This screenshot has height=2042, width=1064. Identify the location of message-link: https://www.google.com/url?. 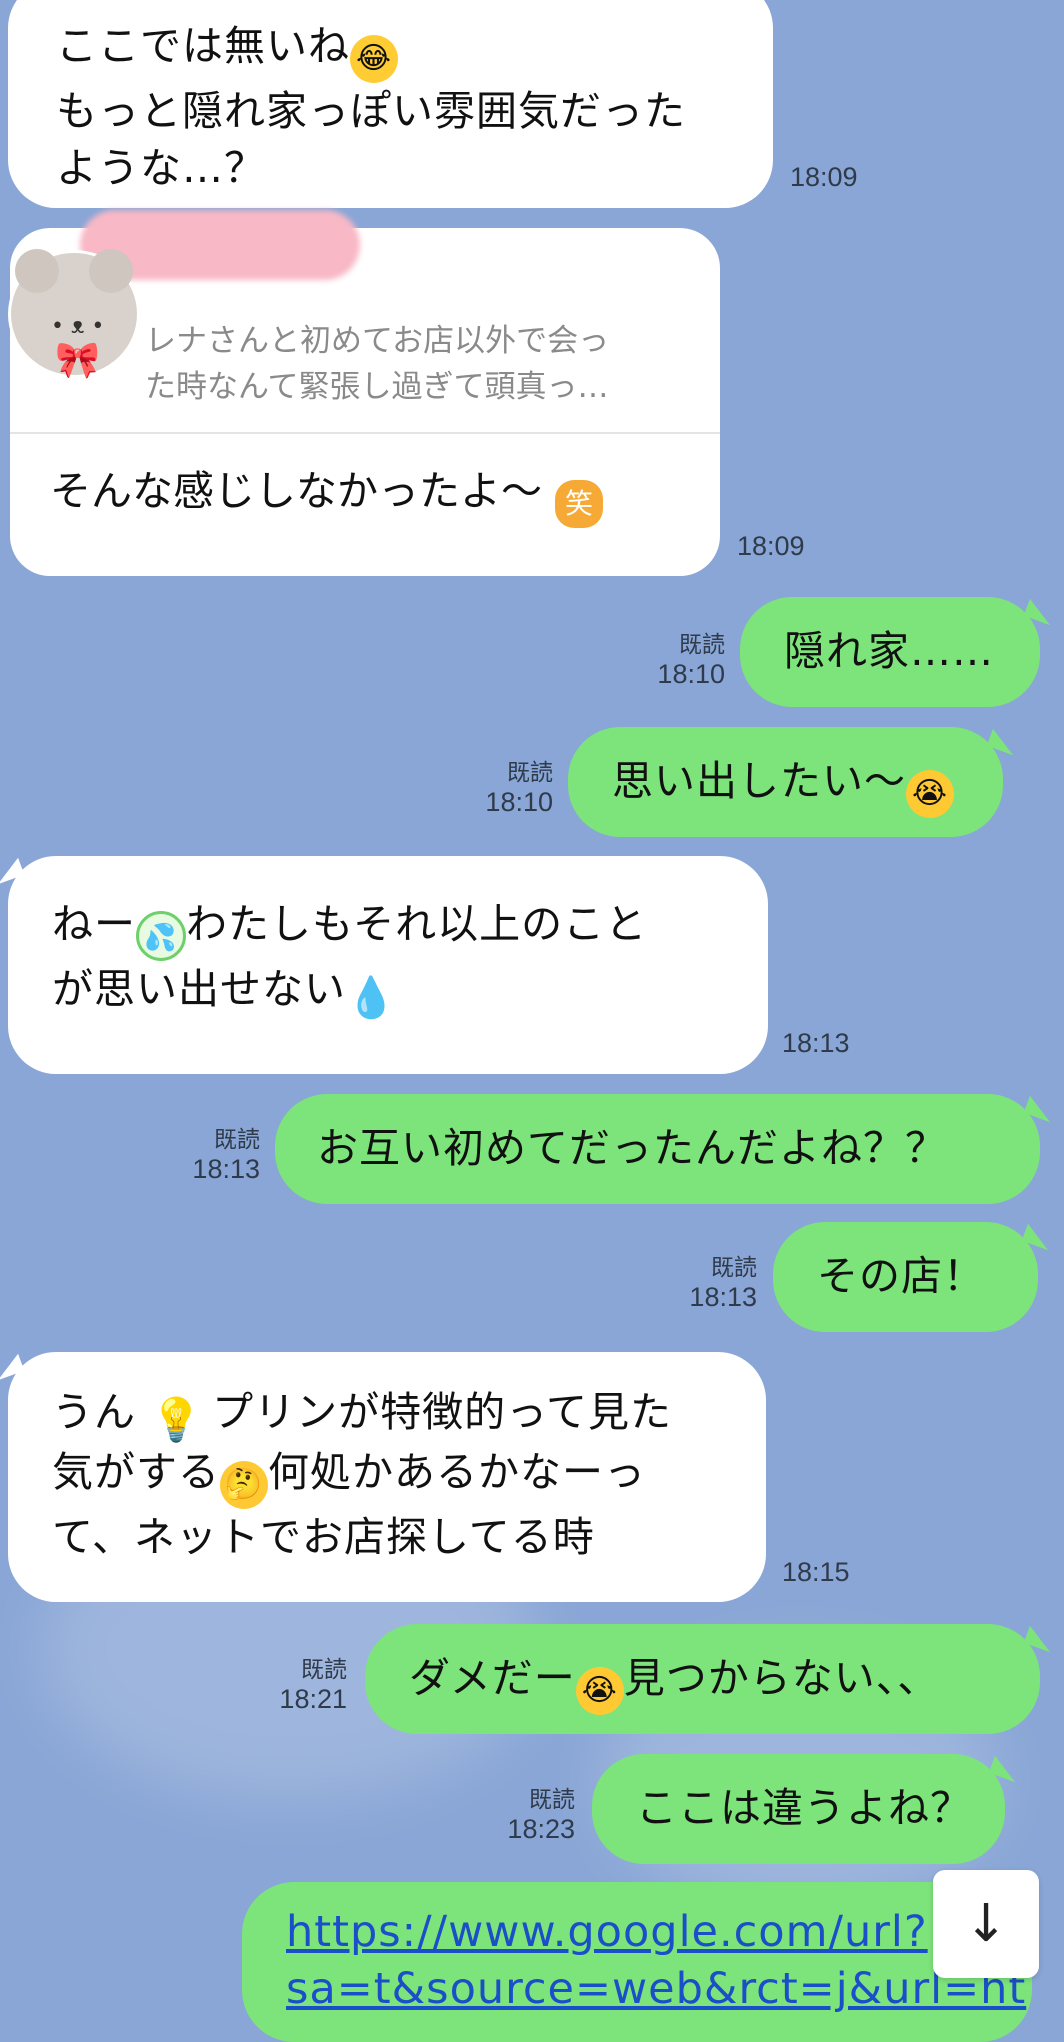
(659, 1932).